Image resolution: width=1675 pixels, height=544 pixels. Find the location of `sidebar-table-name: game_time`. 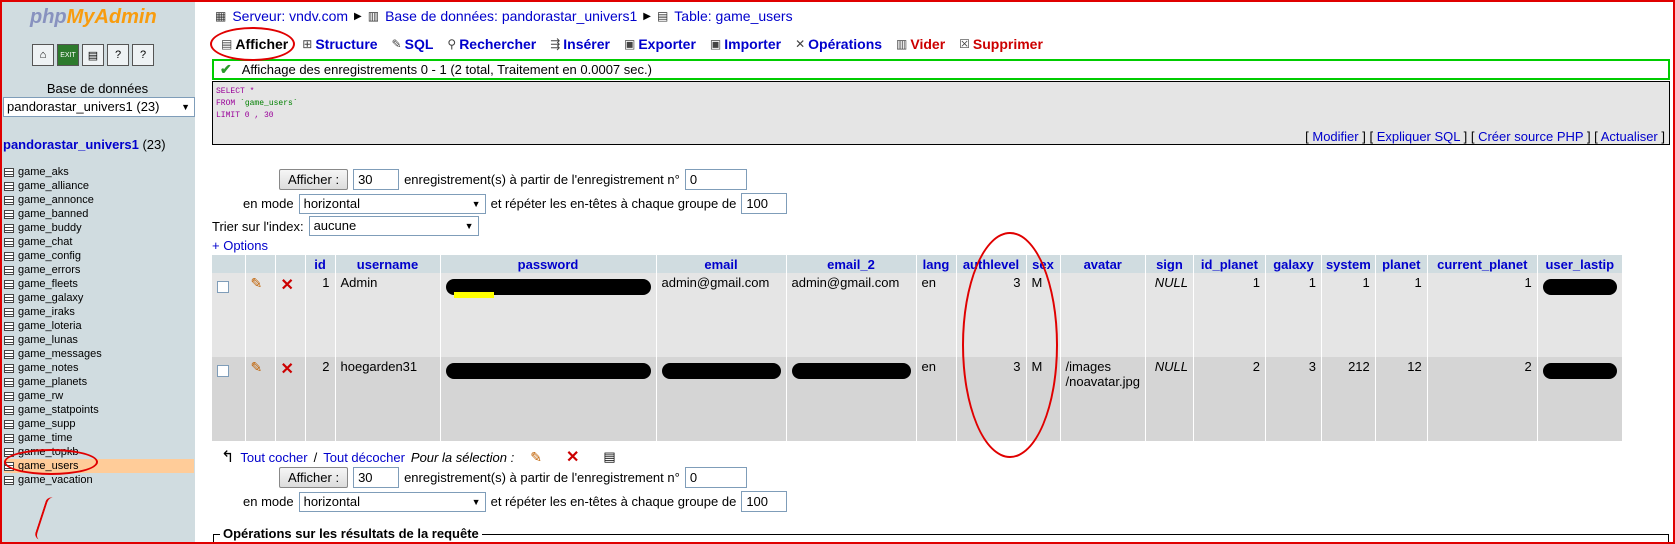

sidebar-table-name: game_time is located at coordinates (45, 438).